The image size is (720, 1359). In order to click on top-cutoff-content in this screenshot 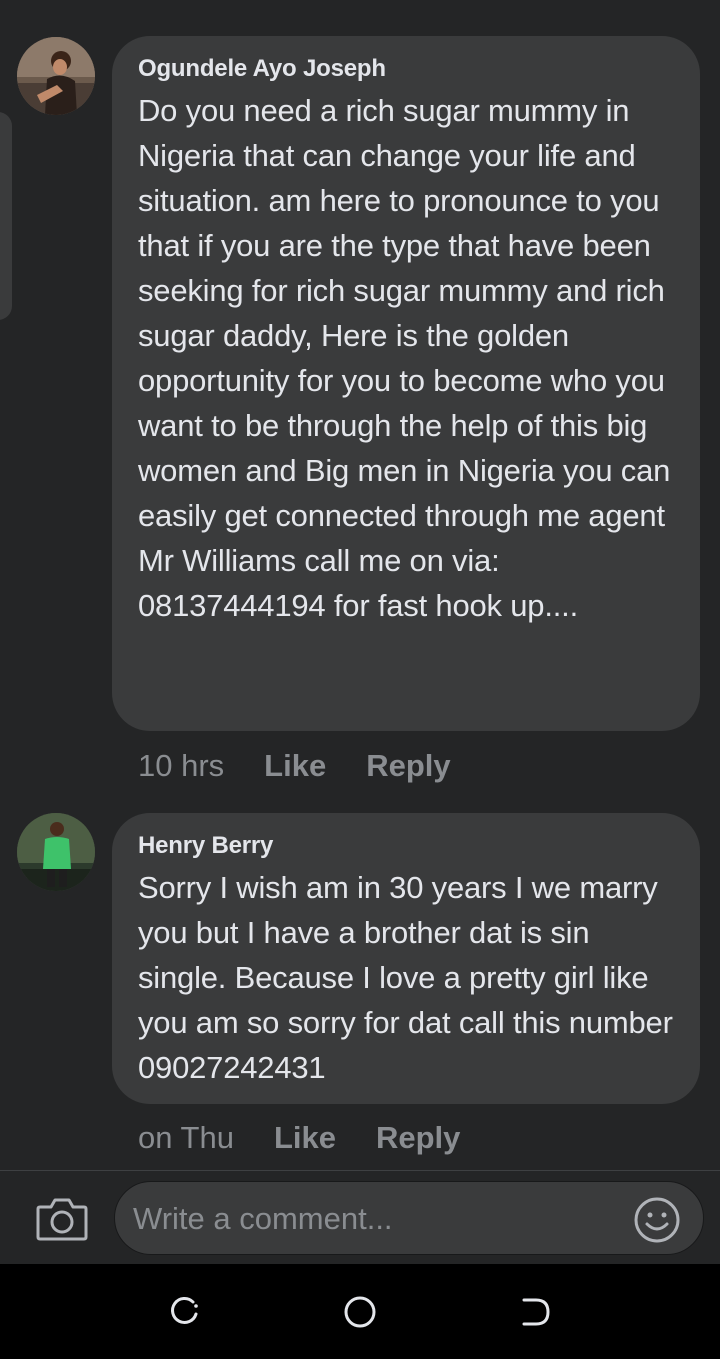, I will do `click(360, 1)`.